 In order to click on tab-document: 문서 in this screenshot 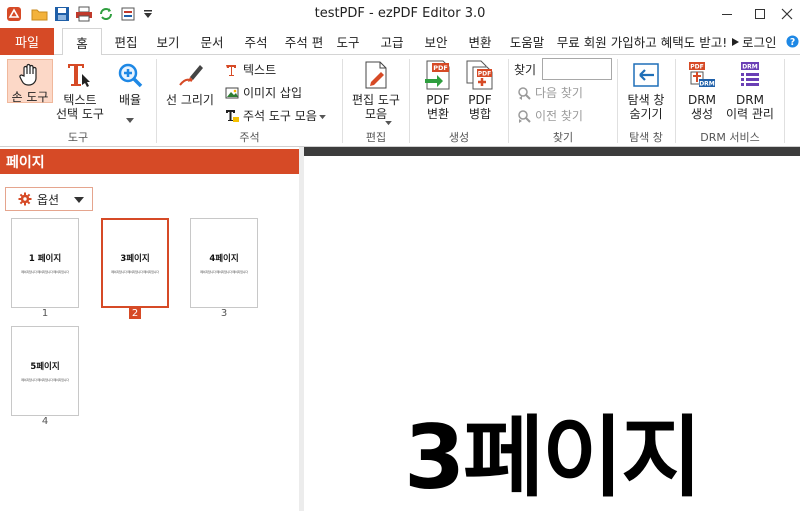, I will do `click(212, 41)`.